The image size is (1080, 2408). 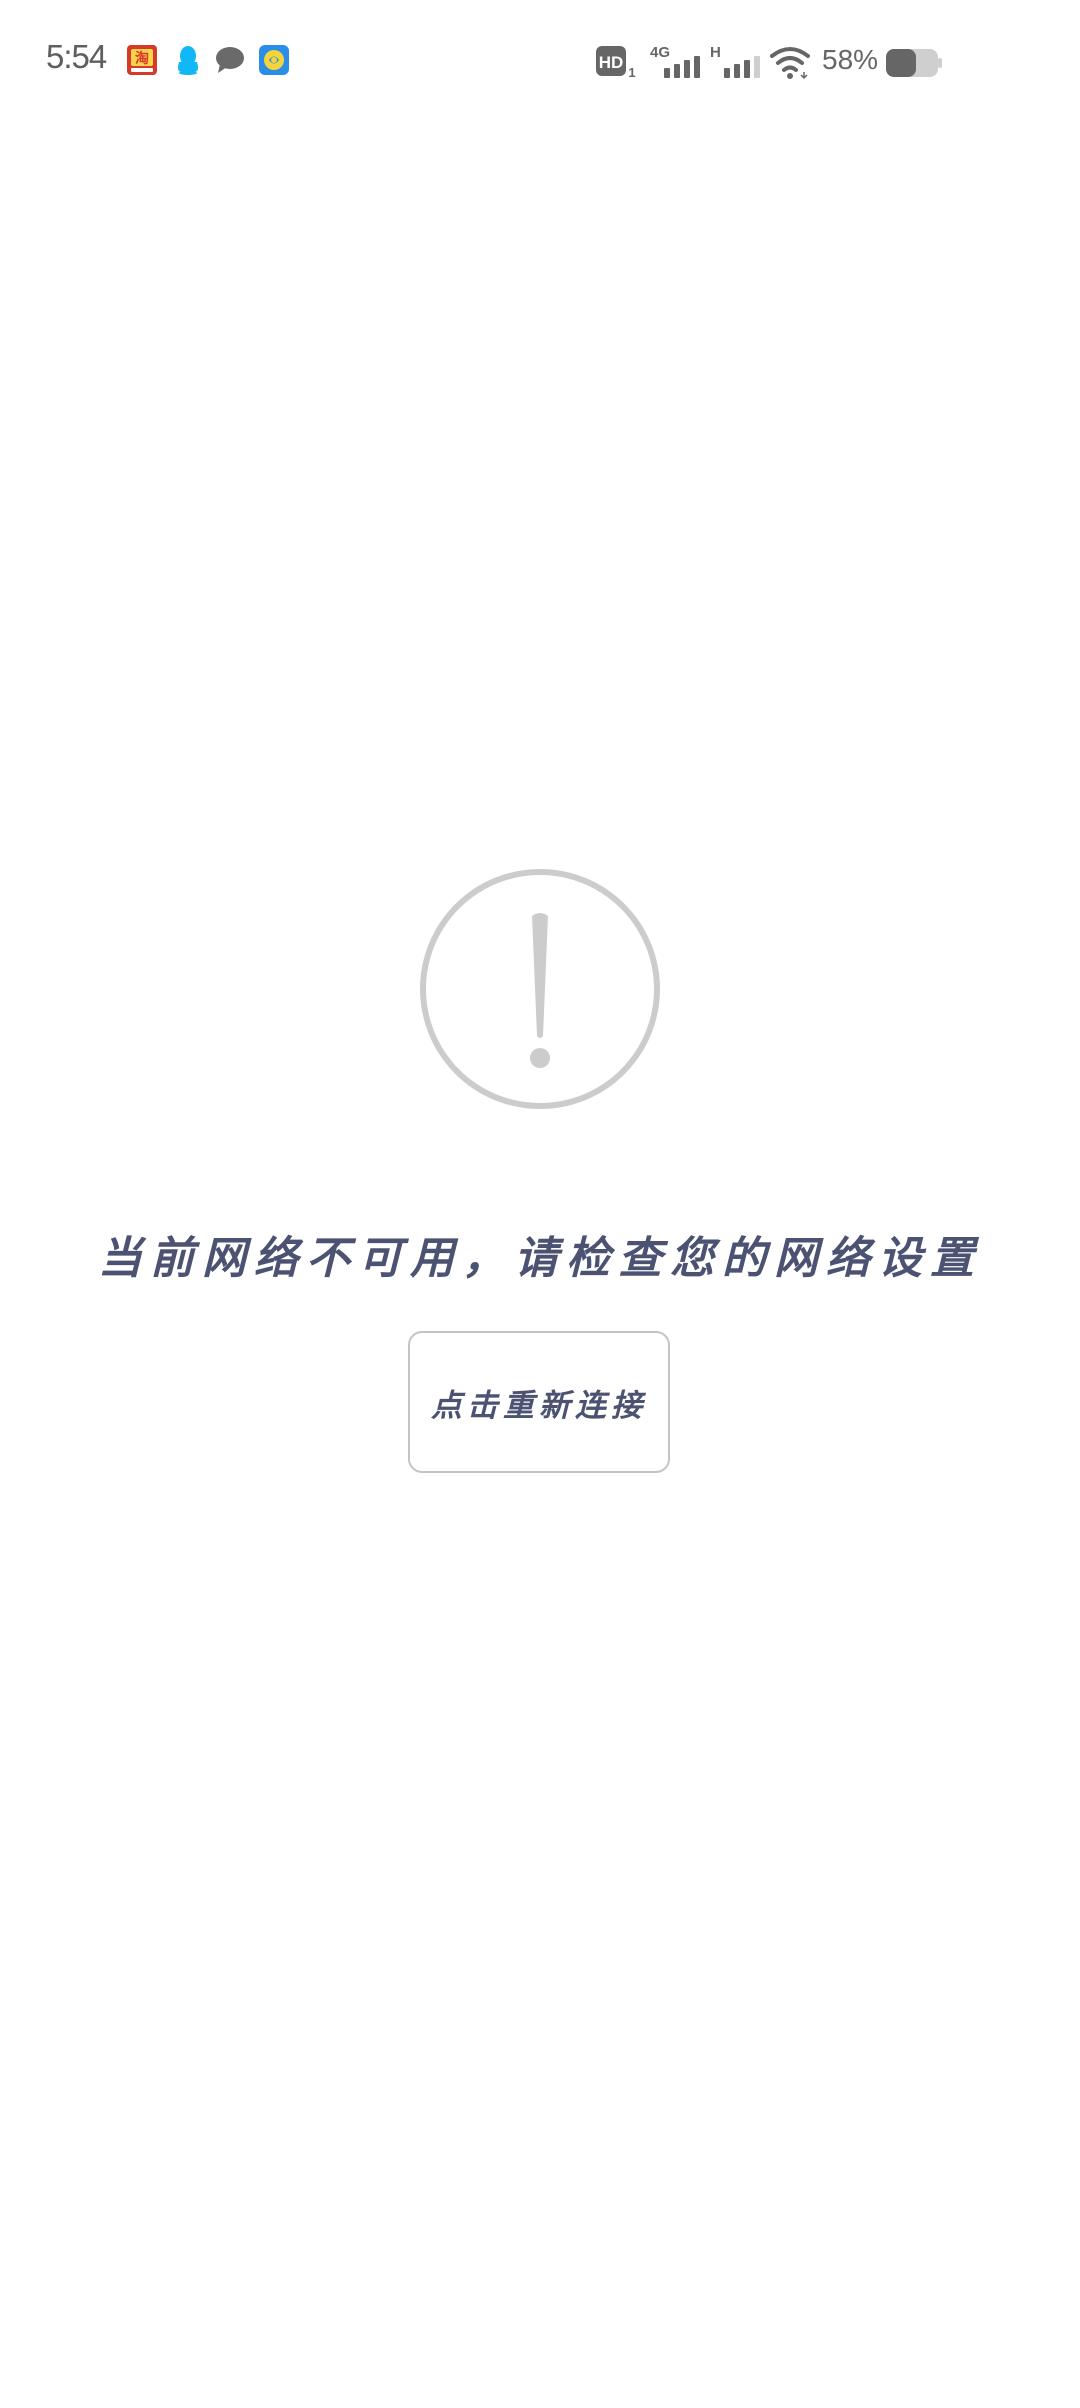 What do you see at coordinates (715, 52) in the screenshot?
I see `network-h-label: H` at bounding box center [715, 52].